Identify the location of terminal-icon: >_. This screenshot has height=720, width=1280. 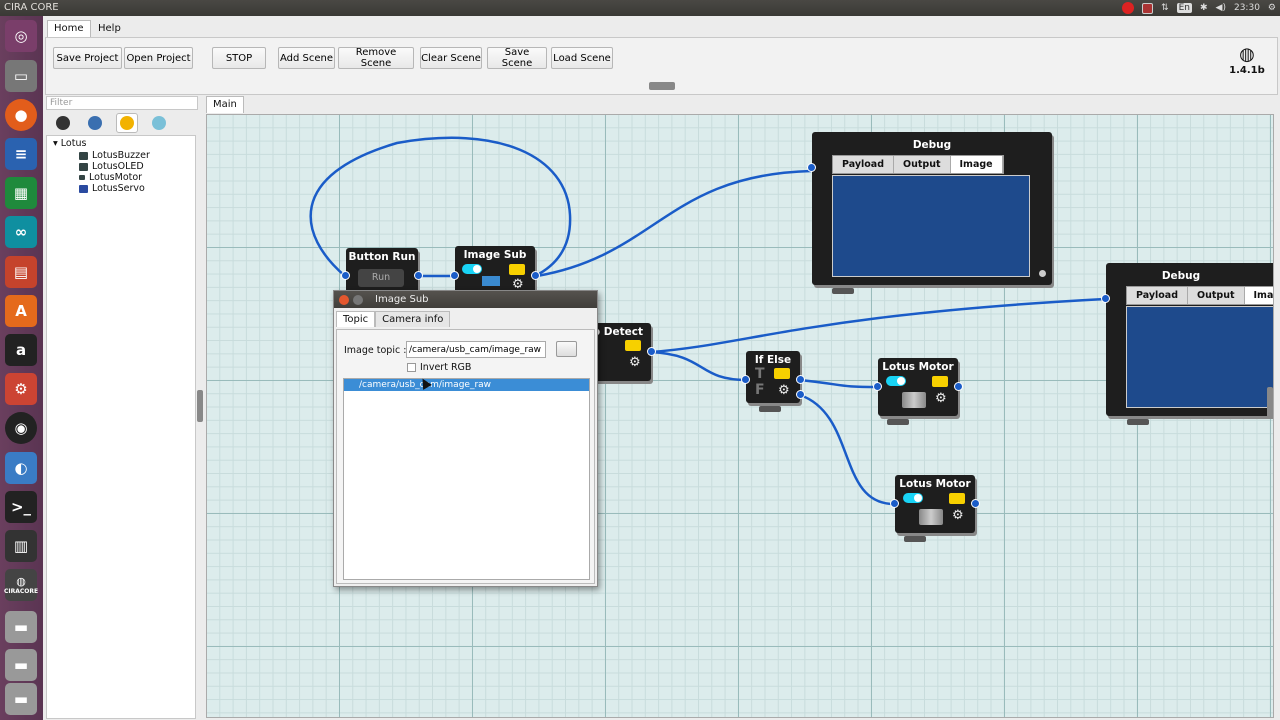
(21, 507).